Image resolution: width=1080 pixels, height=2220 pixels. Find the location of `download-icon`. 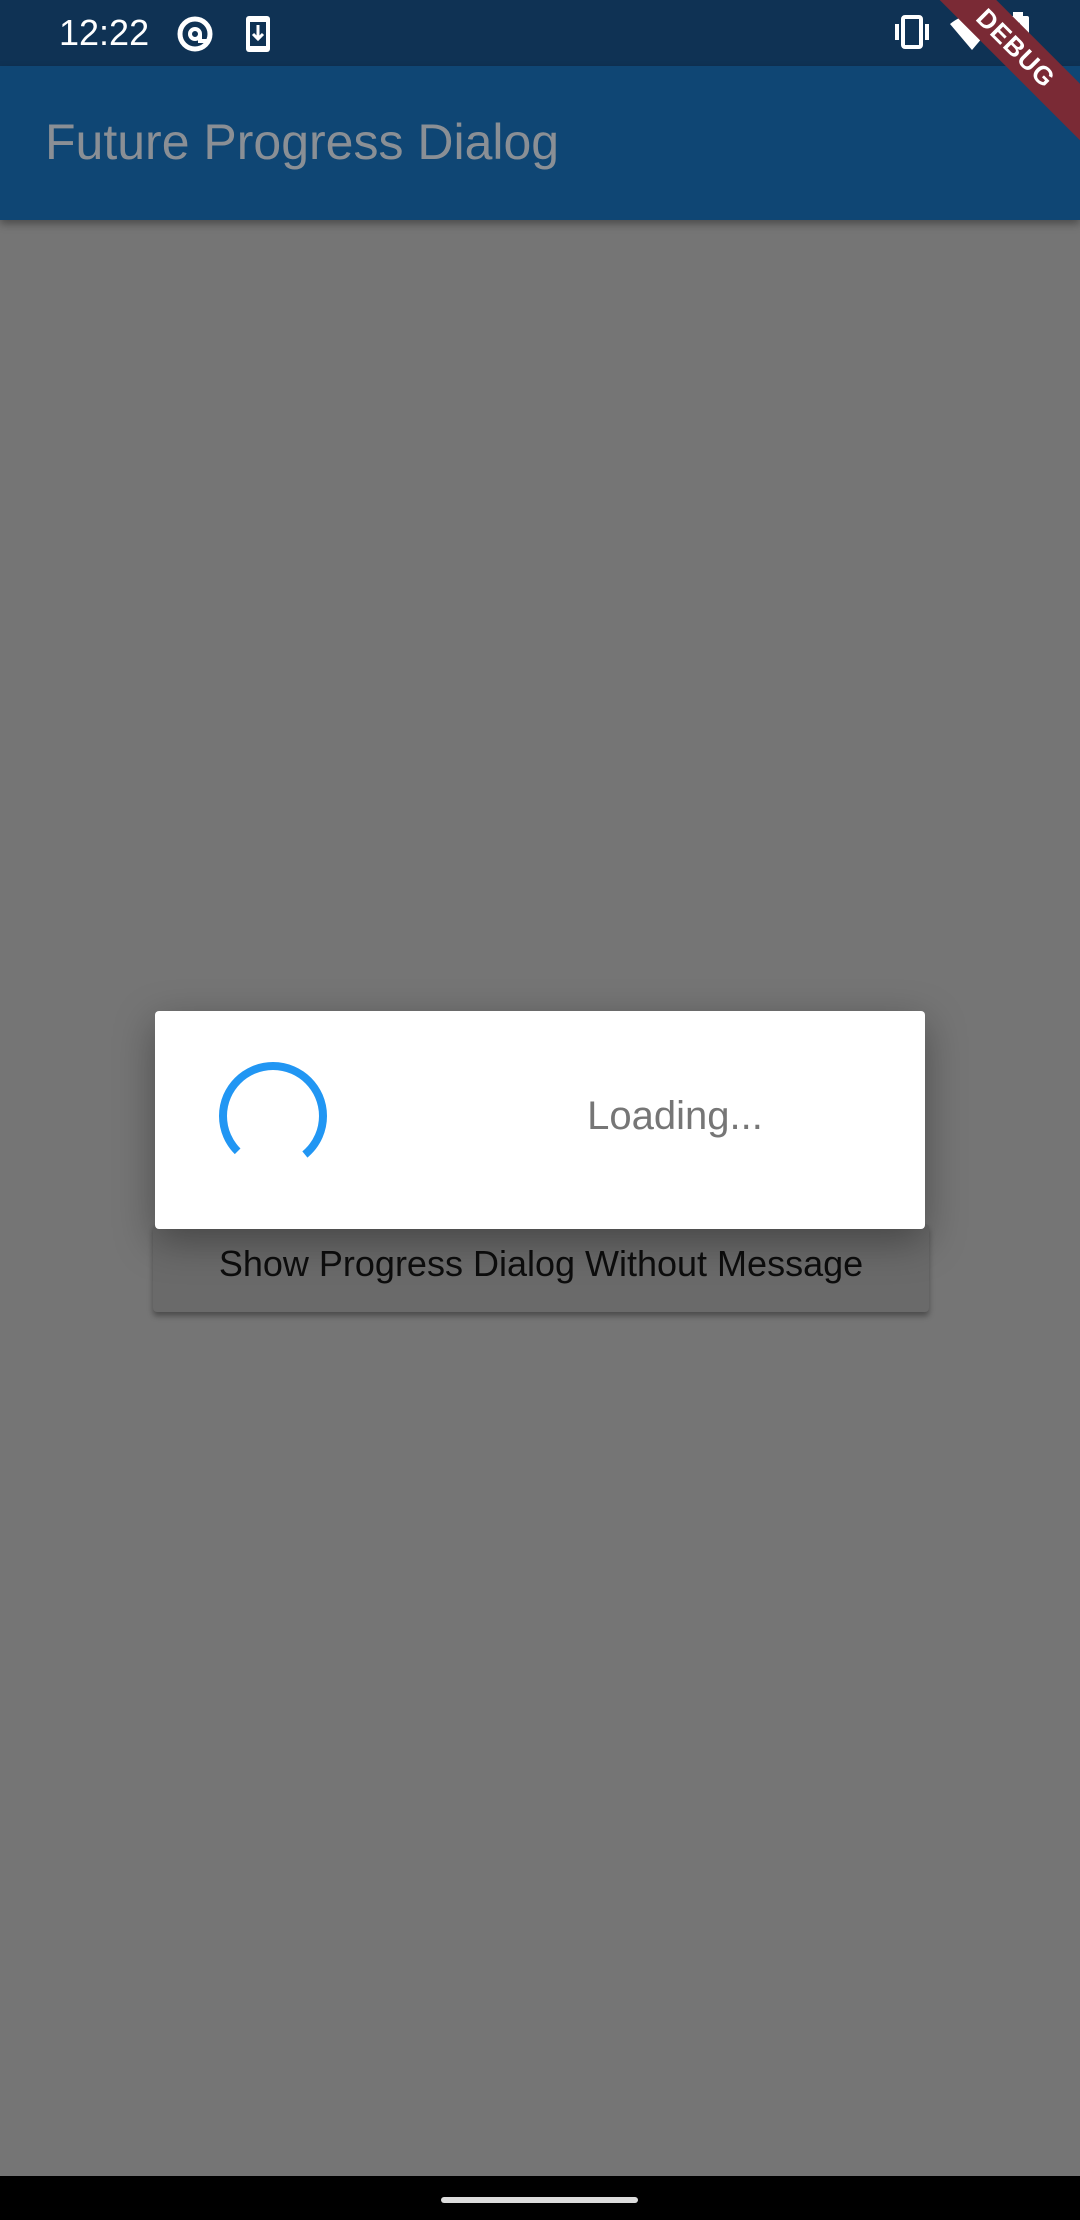

download-icon is located at coordinates (258, 36).